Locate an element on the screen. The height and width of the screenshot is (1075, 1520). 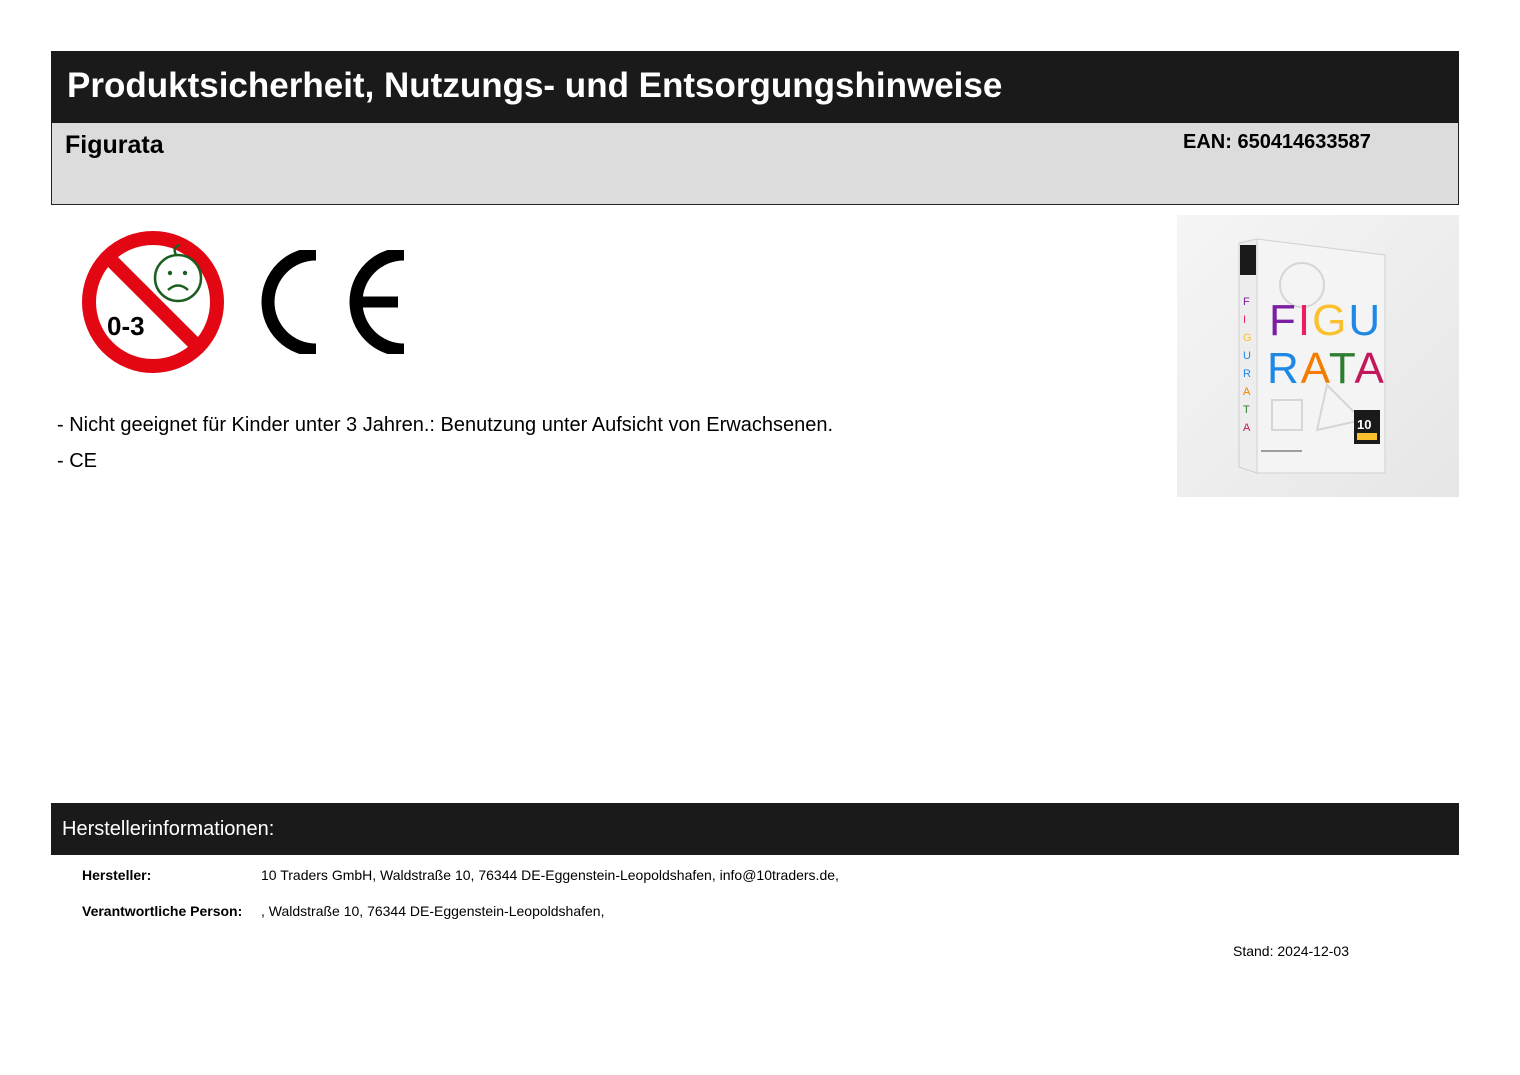
age-label: 0-3 is located at coordinates (126, 326).